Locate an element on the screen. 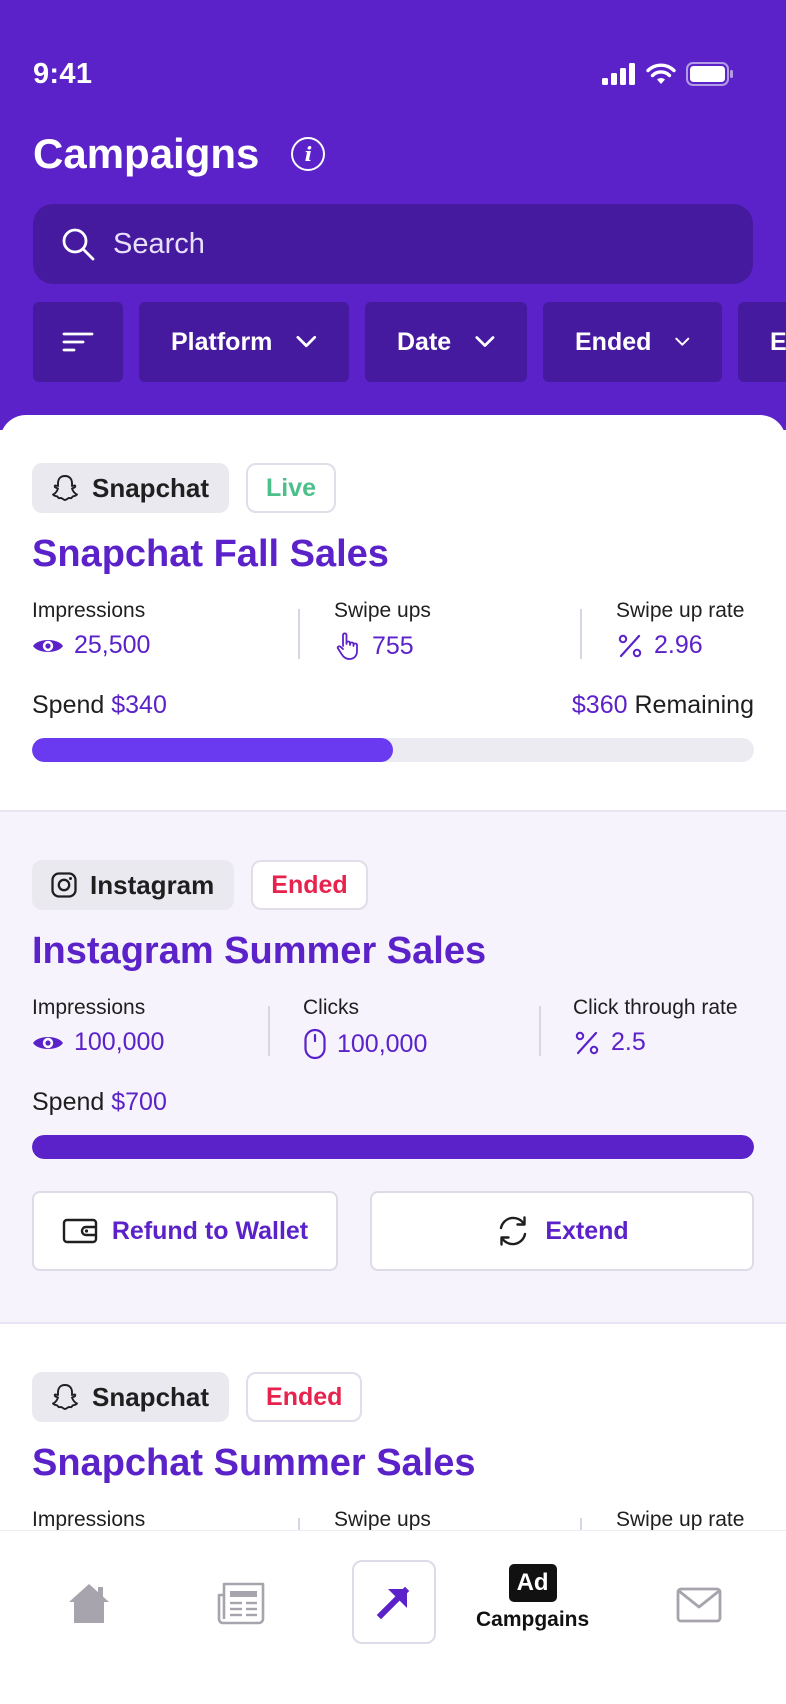 Image resolution: width=786 pixels, height=1704 pixels. snapchat-icon is located at coordinates (65, 1397).